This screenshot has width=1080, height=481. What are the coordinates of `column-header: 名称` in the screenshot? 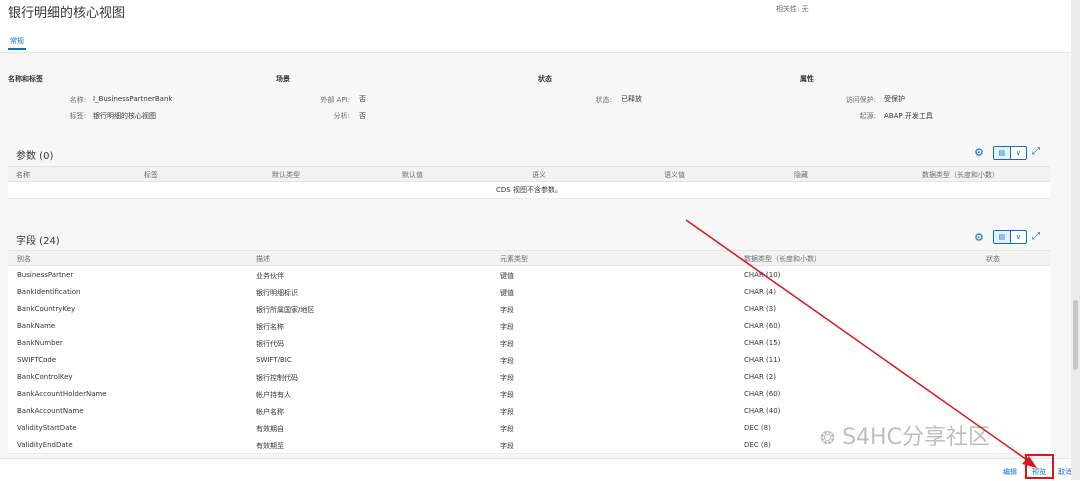 It's located at (23, 175).